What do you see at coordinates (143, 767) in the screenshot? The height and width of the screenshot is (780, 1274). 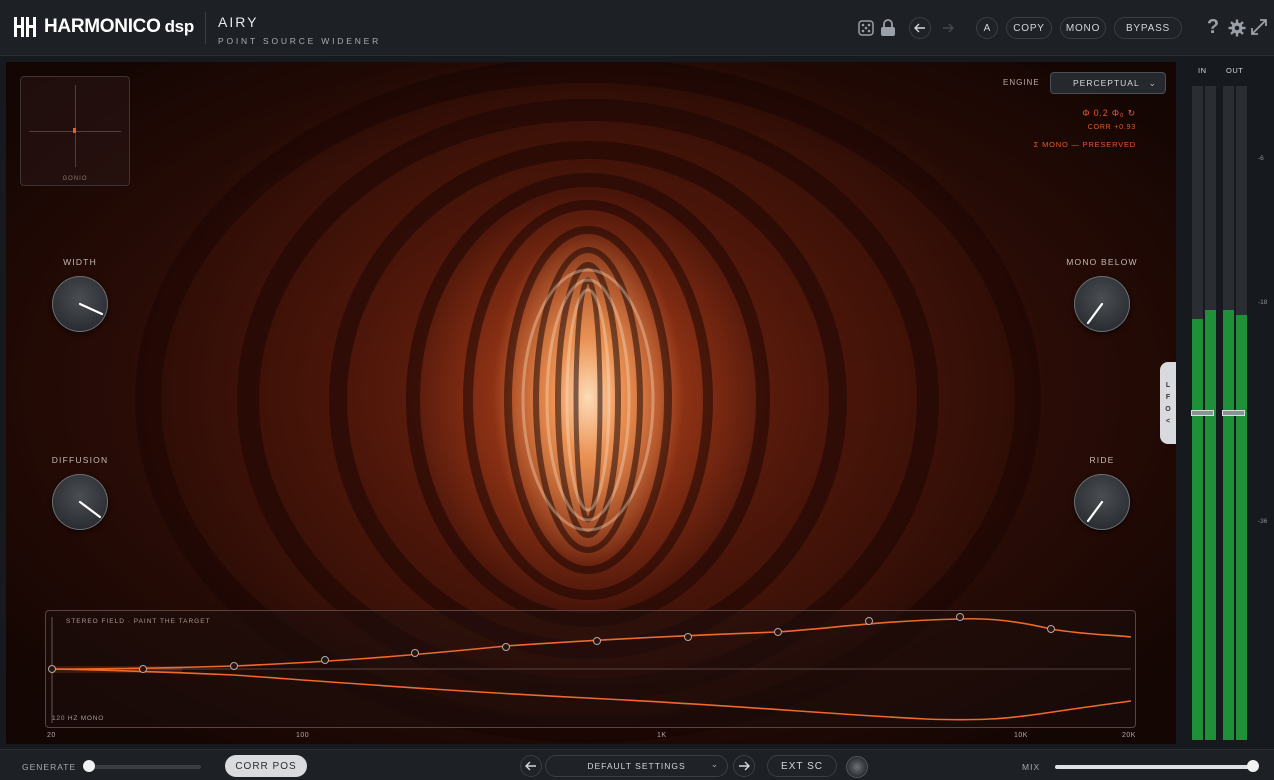 I see `generate-slider` at bounding box center [143, 767].